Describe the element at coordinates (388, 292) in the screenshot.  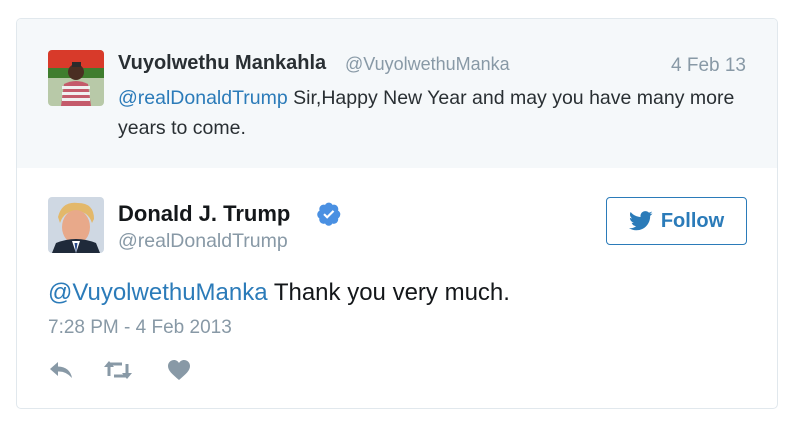
I see `tweet-body-text: Thank you very much.` at that location.